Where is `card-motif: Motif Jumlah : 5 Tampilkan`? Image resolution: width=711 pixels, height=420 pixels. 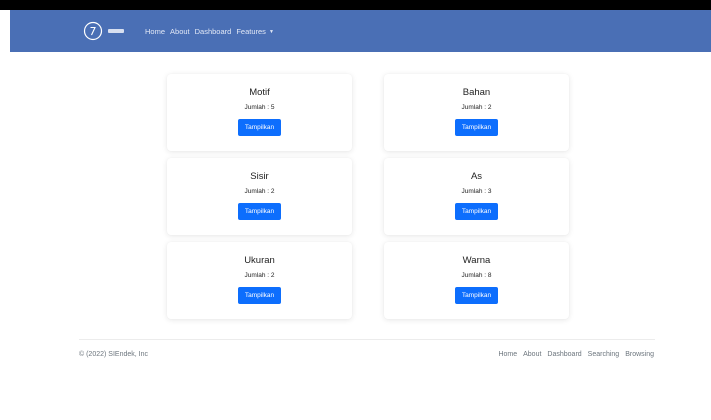
card-motif: Motif Jumlah : 5 Tampilkan is located at coordinates (259, 112).